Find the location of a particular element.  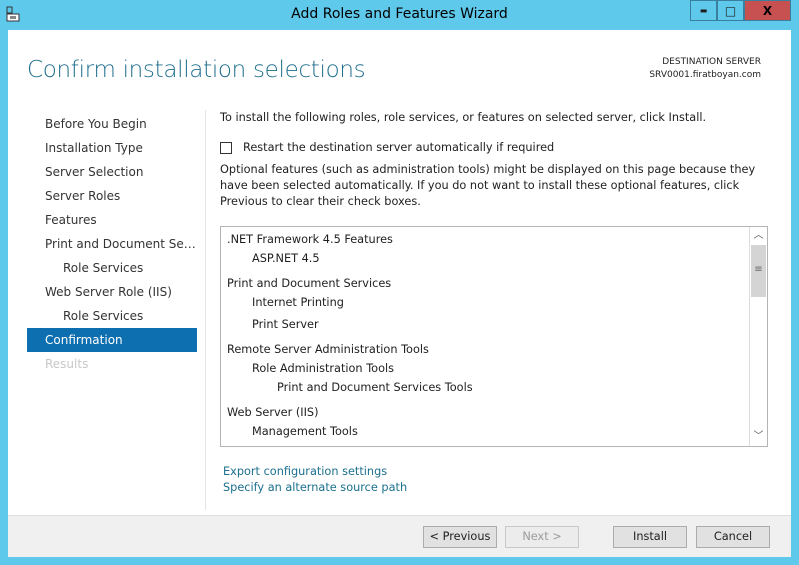

title-bar: Add Roles and Features Wizard ▬ □ X is located at coordinates (399, 15).